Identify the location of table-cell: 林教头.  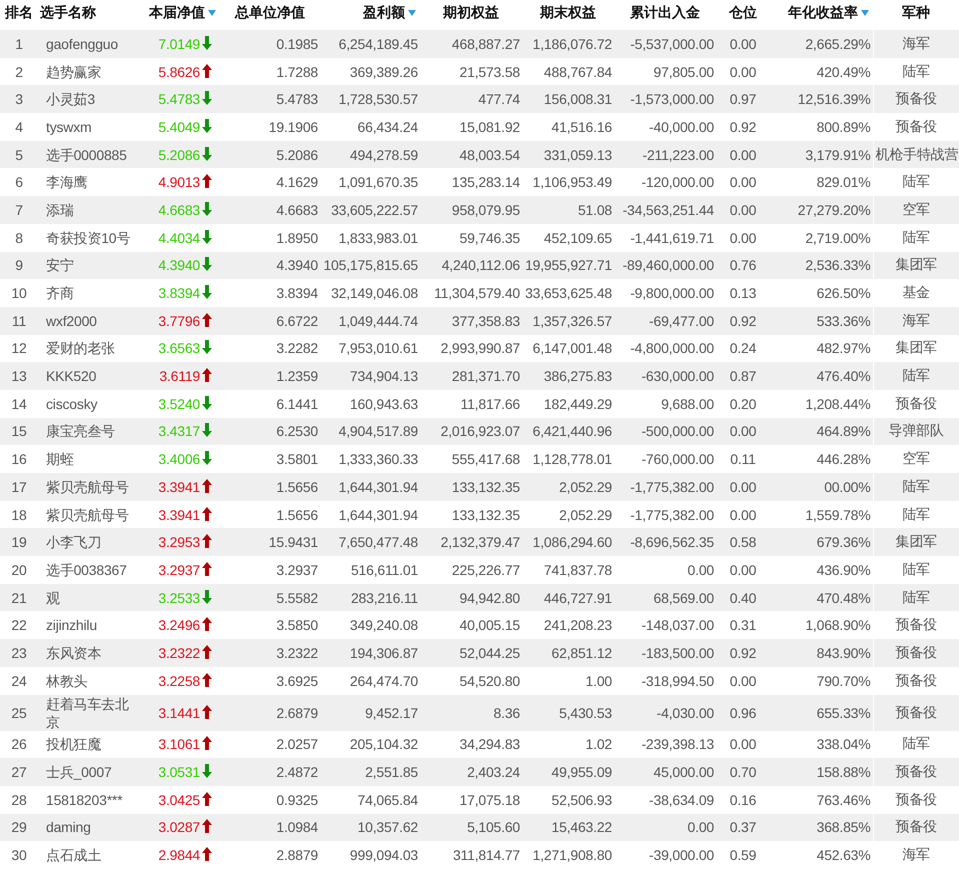
(89, 680).